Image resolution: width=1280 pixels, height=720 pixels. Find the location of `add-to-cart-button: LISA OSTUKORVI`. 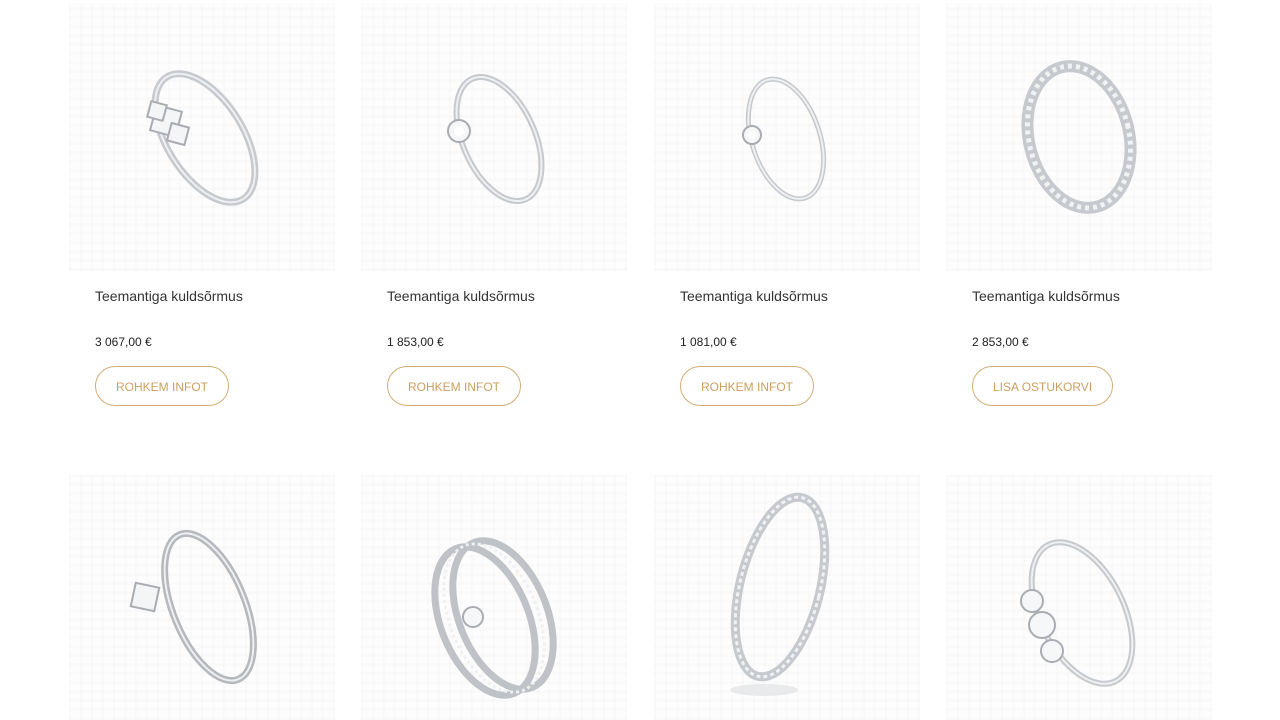

add-to-cart-button: LISA OSTUKORVI is located at coordinates (1043, 386).